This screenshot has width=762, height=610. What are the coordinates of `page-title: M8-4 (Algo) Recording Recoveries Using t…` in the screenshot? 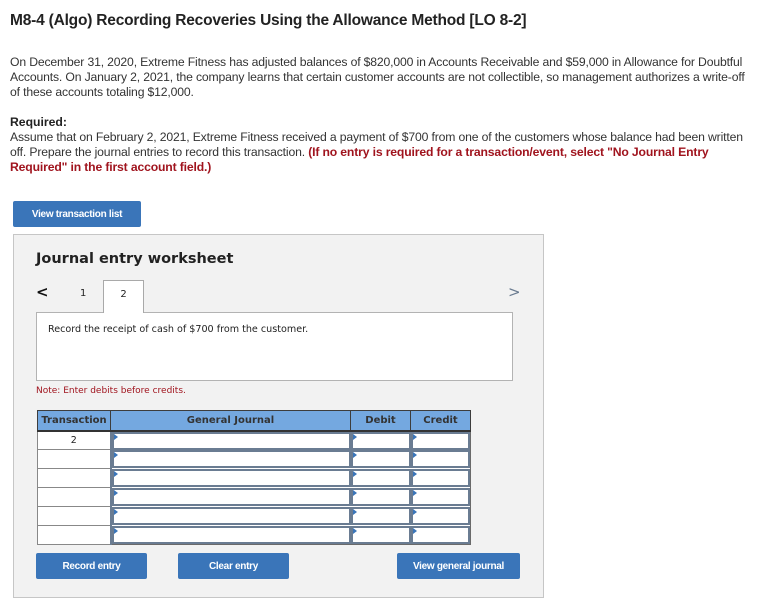 It's located at (268, 20).